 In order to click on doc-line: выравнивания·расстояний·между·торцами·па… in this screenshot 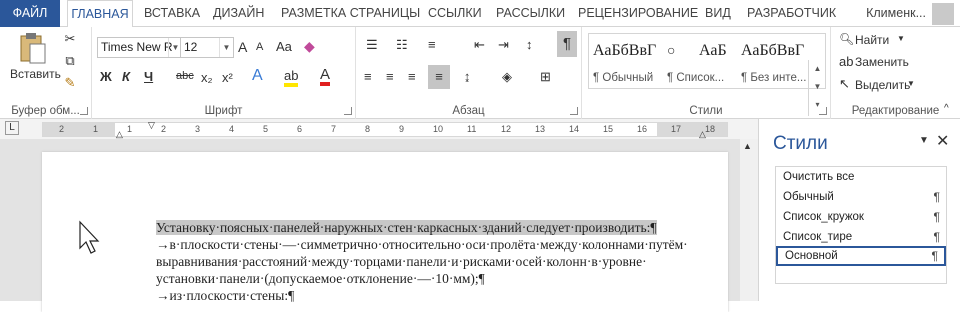, I will do `click(401, 262)`.